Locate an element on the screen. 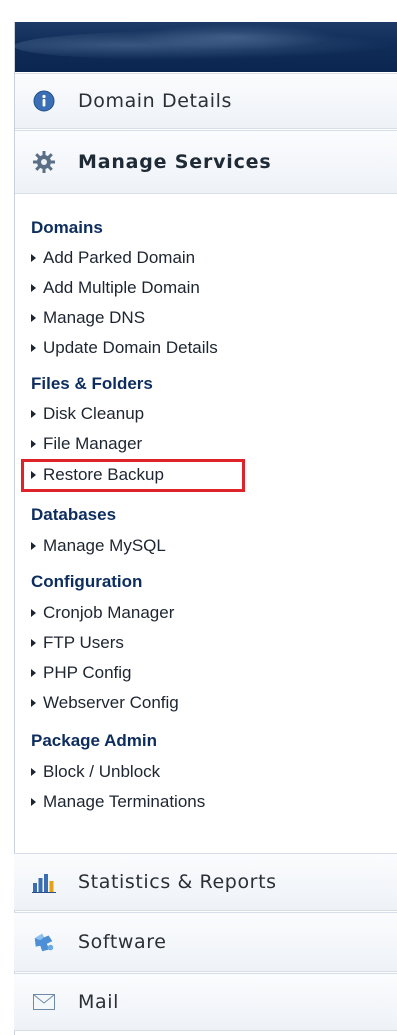 Image resolution: width=397 pixels, height=1035 pixels. link-ftp-users: FTP Users is located at coordinates (77, 643).